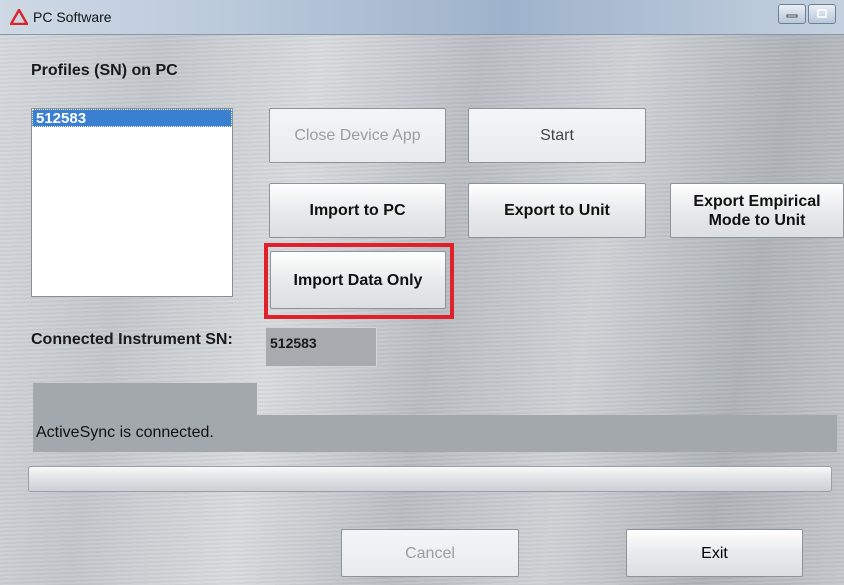  Describe the element at coordinates (757, 220) in the screenshot. I see `export-empirical-label-line2: Mode to Unit` at that location.